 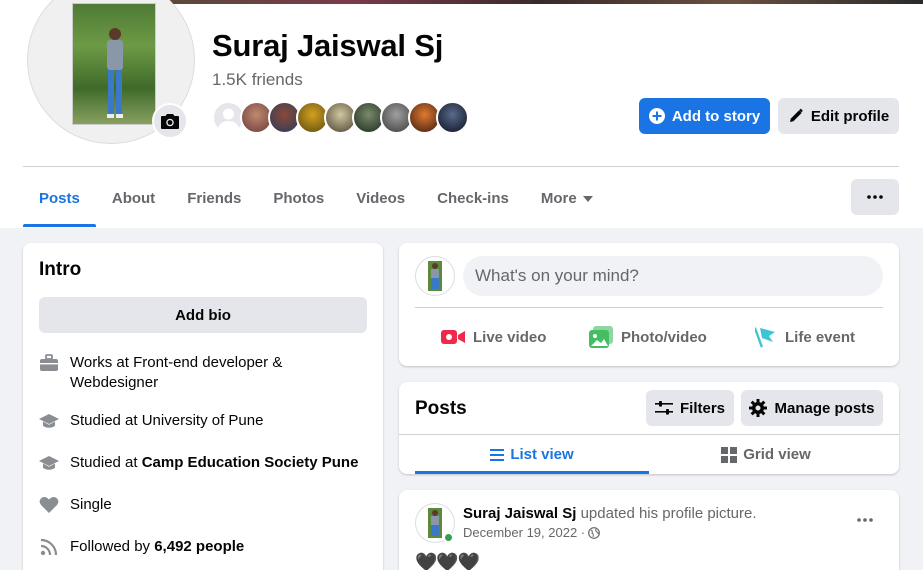 I want to click on intro-prefix: Followed by, so click(x=112, y=546).